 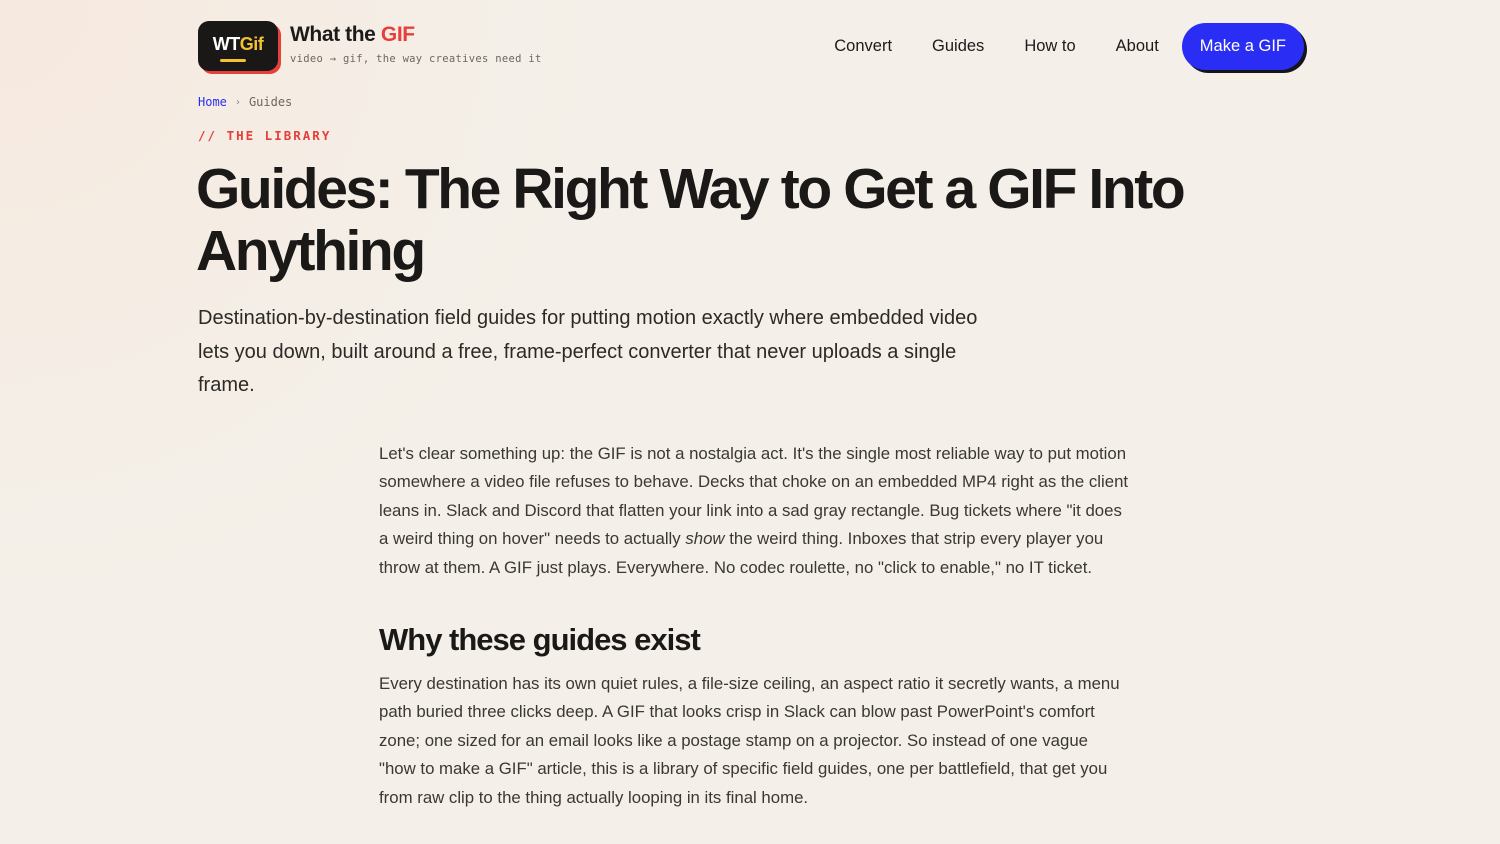 What do you see at coordinates (270, 102) in the screenshot?
I see `breadcrumb-current: Guides` at bounding box center [270, 102].